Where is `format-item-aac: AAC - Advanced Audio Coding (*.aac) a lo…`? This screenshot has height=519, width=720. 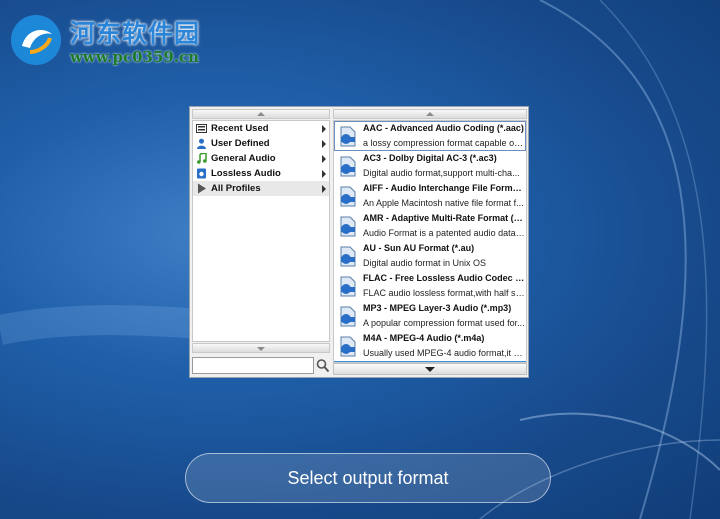
format-item-aac: AAC - Advanced Audio Coding (*.aac) a lo… is located at coordinates (430, 136).